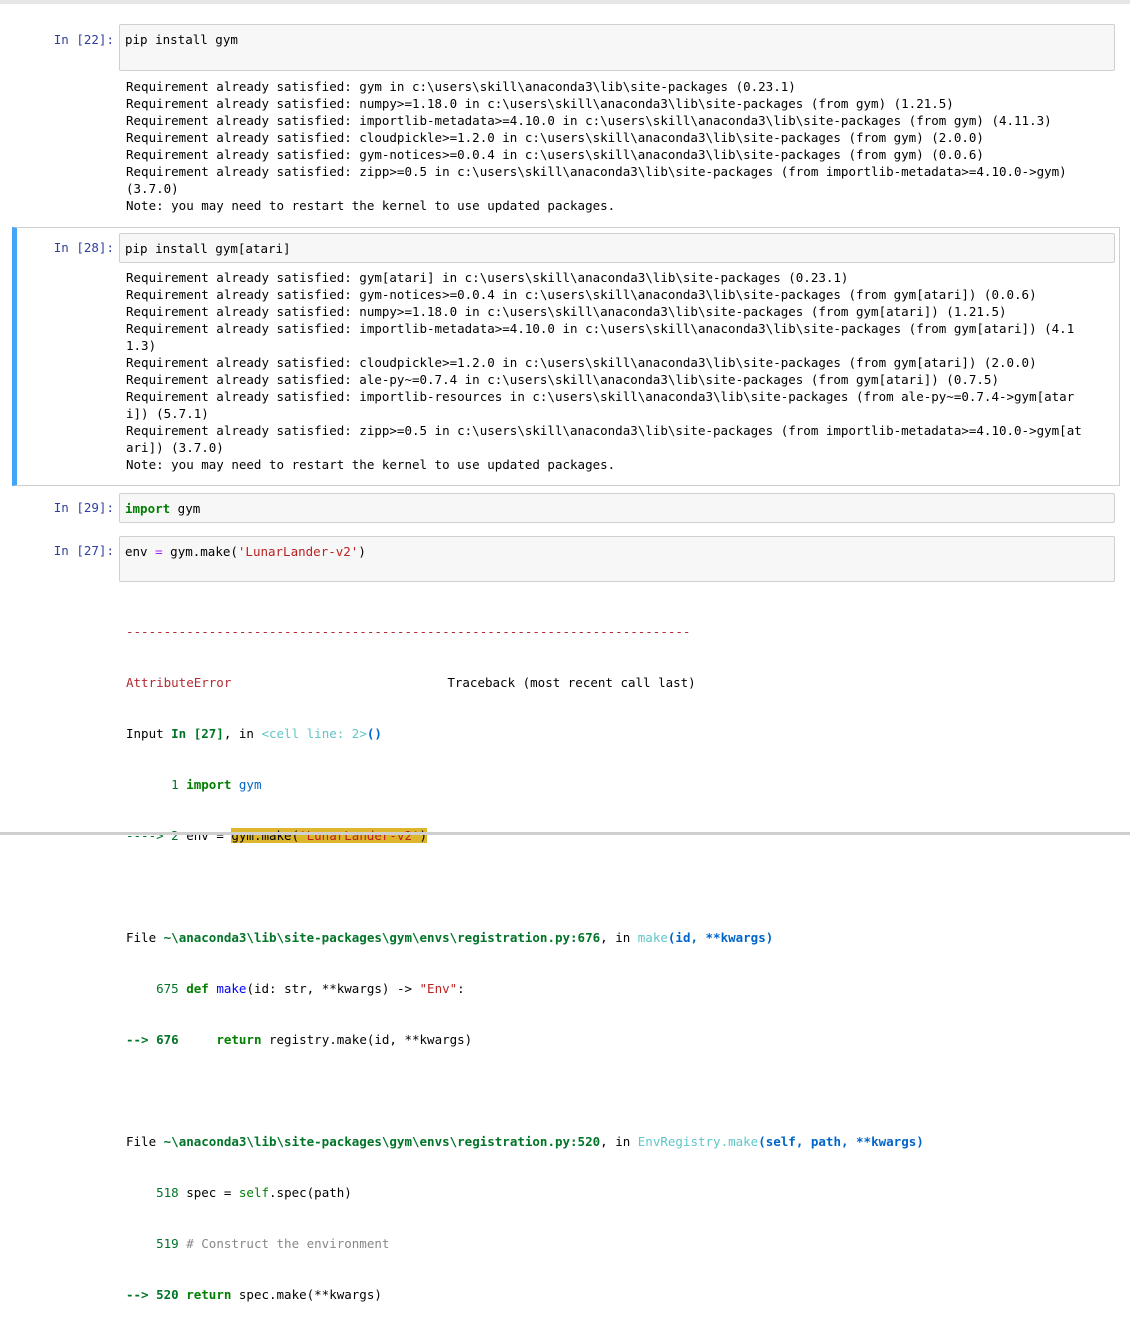 Image resolution: width=1130 pixels, height=1337 pixels. I want to click on error-arrow: ----> 2, so click(156, 835).